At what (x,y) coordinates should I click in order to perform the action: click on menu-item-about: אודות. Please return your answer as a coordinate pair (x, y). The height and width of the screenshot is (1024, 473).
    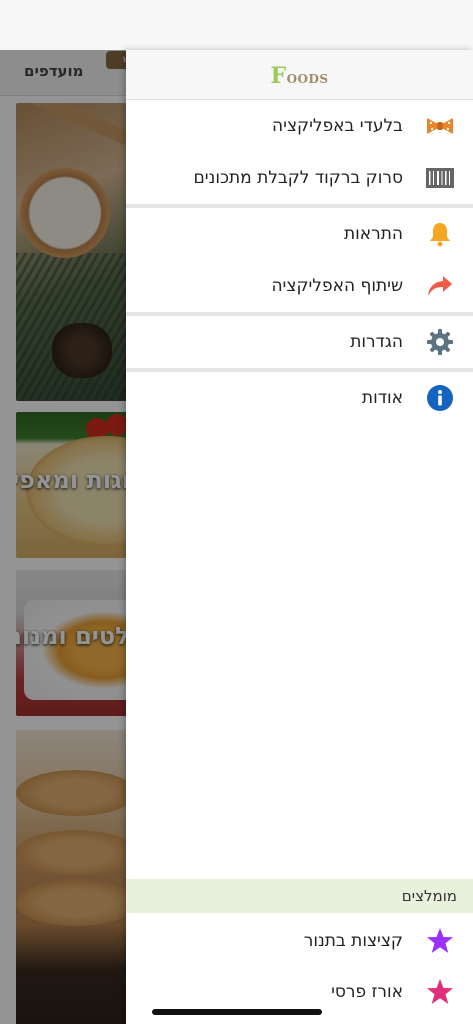
    Looking at the image, I should click on (299, 398).